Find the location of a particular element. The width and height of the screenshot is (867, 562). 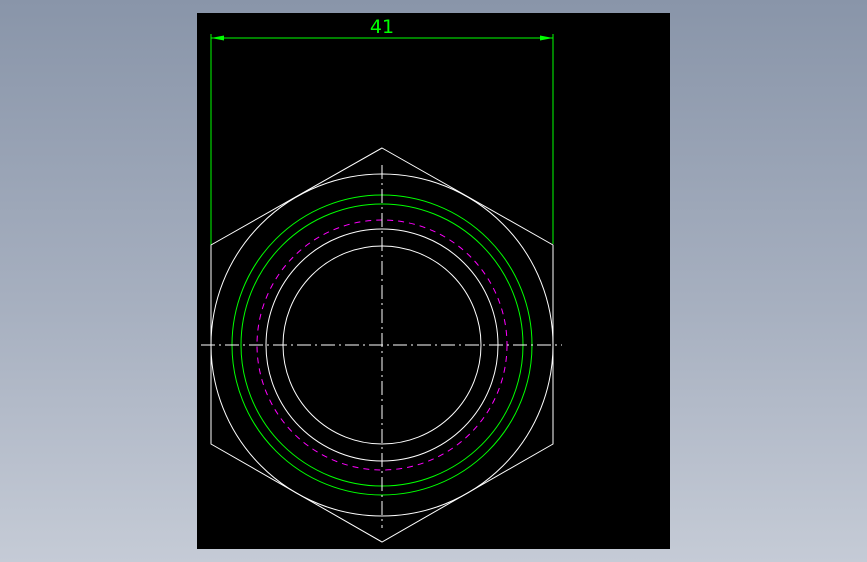

dimension-arrow-left is located at coordinates (217, 38).